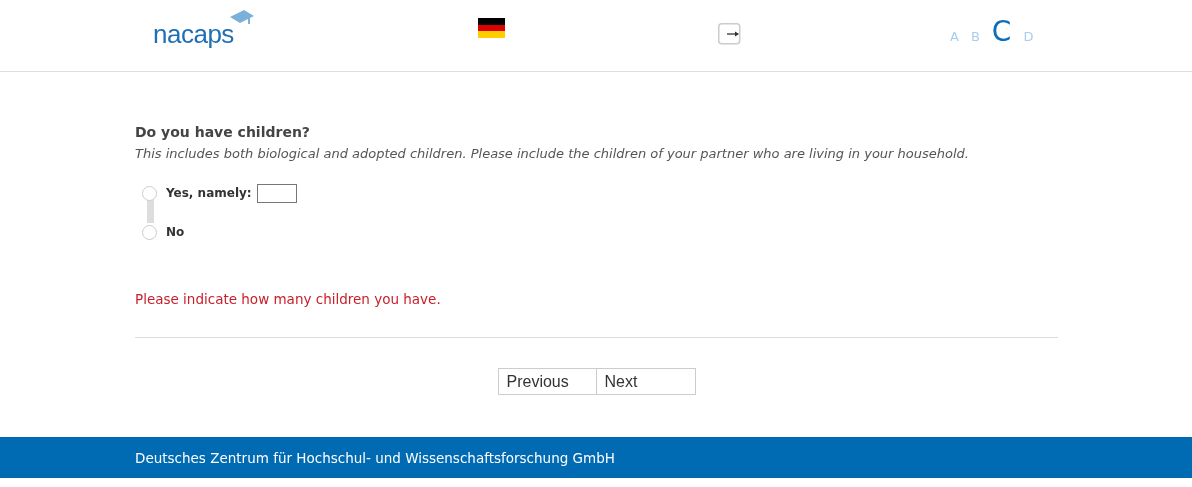 This screenshot has height=487, width=1192. I want to click on nav-button: Next, so click(646, 381).